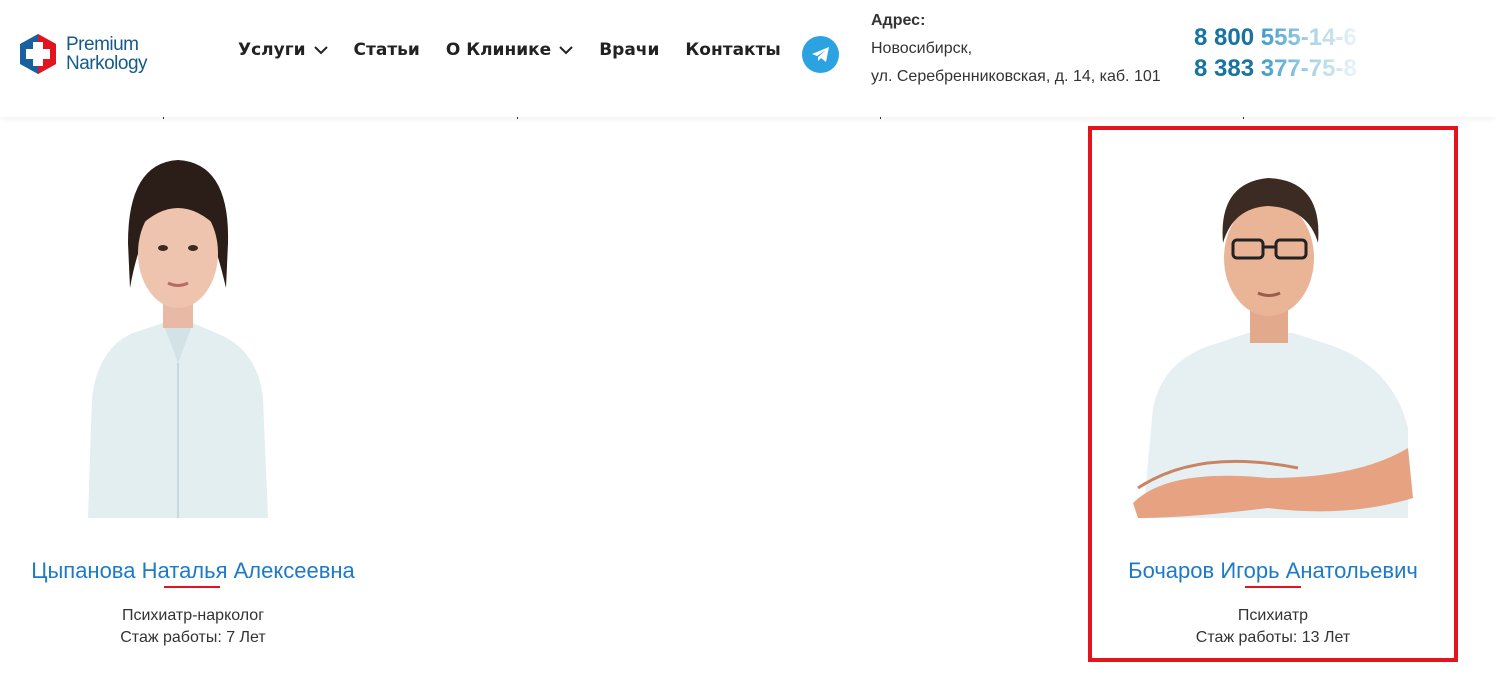 The height and width of the screenshot is (692, 1496). I want to click on address-title: Адрес:, so click(898, 20).